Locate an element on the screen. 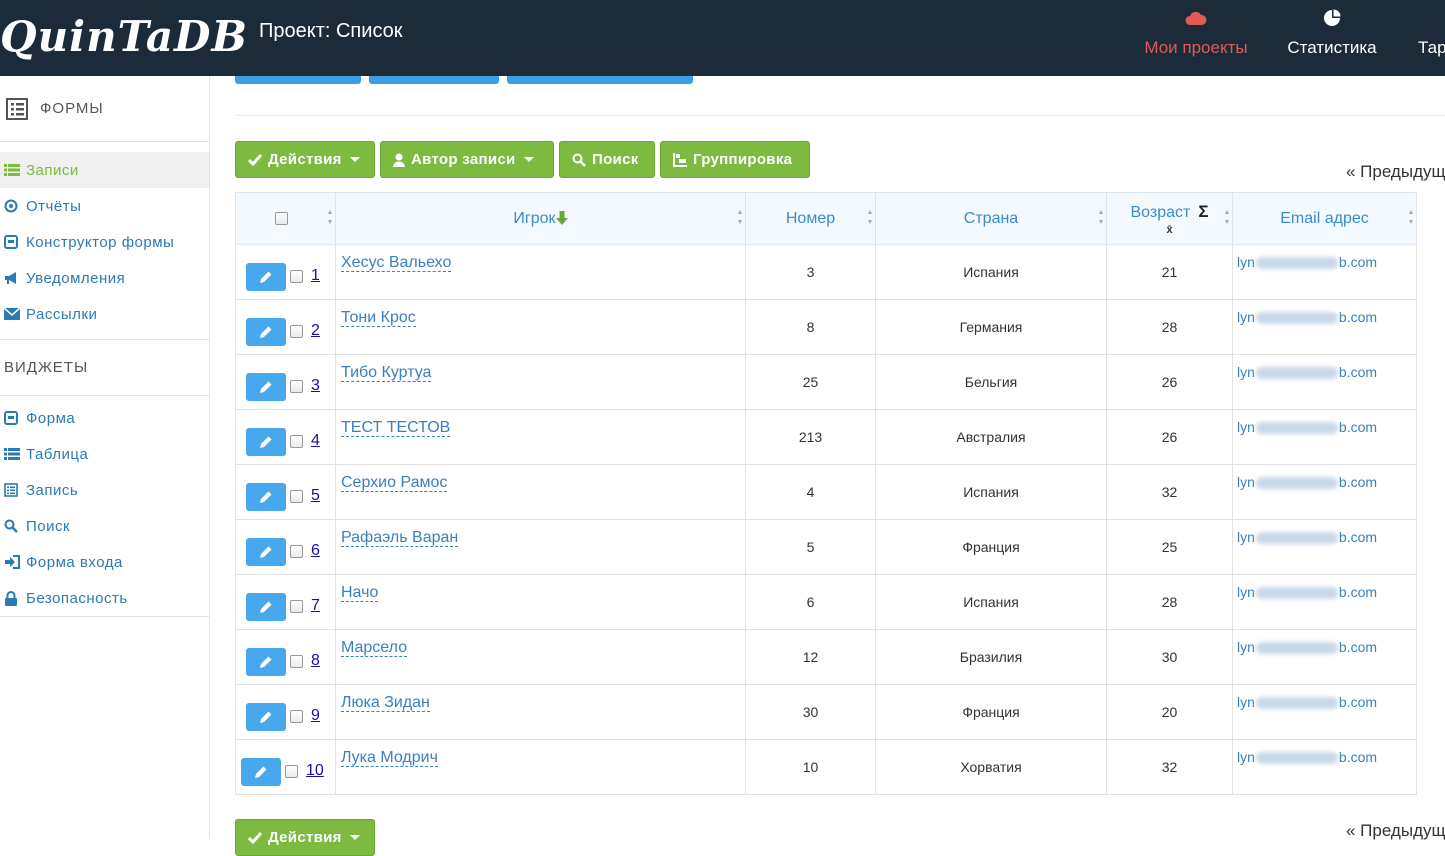 The height and width of the screenshot is (856, 1445). column-header-country: Страна is located at coordinates (991, 218).